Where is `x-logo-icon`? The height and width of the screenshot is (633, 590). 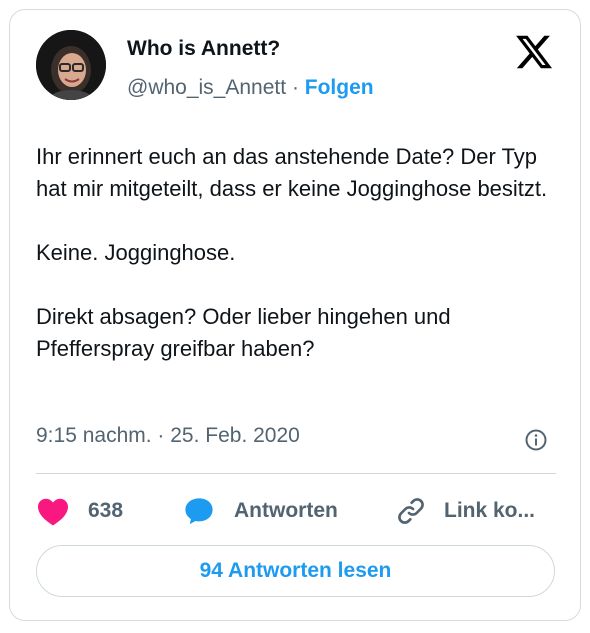
x-logo-icon is located at coordinates (534, 52).